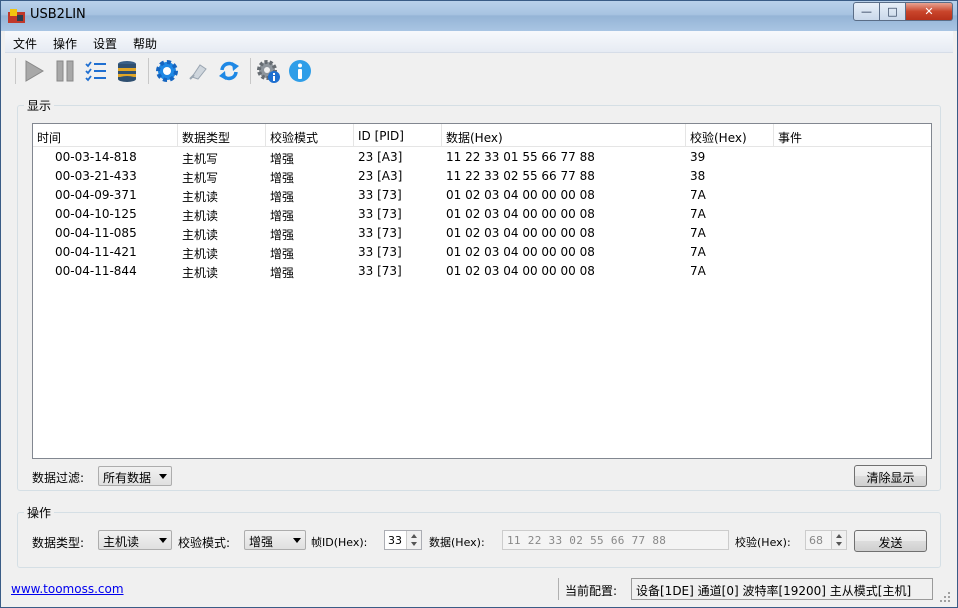  What do you see at coordinates (564, 135) in the screenshot?
I see `col-data-hex: 数据(Hex)` at bounding box center [564, 135].